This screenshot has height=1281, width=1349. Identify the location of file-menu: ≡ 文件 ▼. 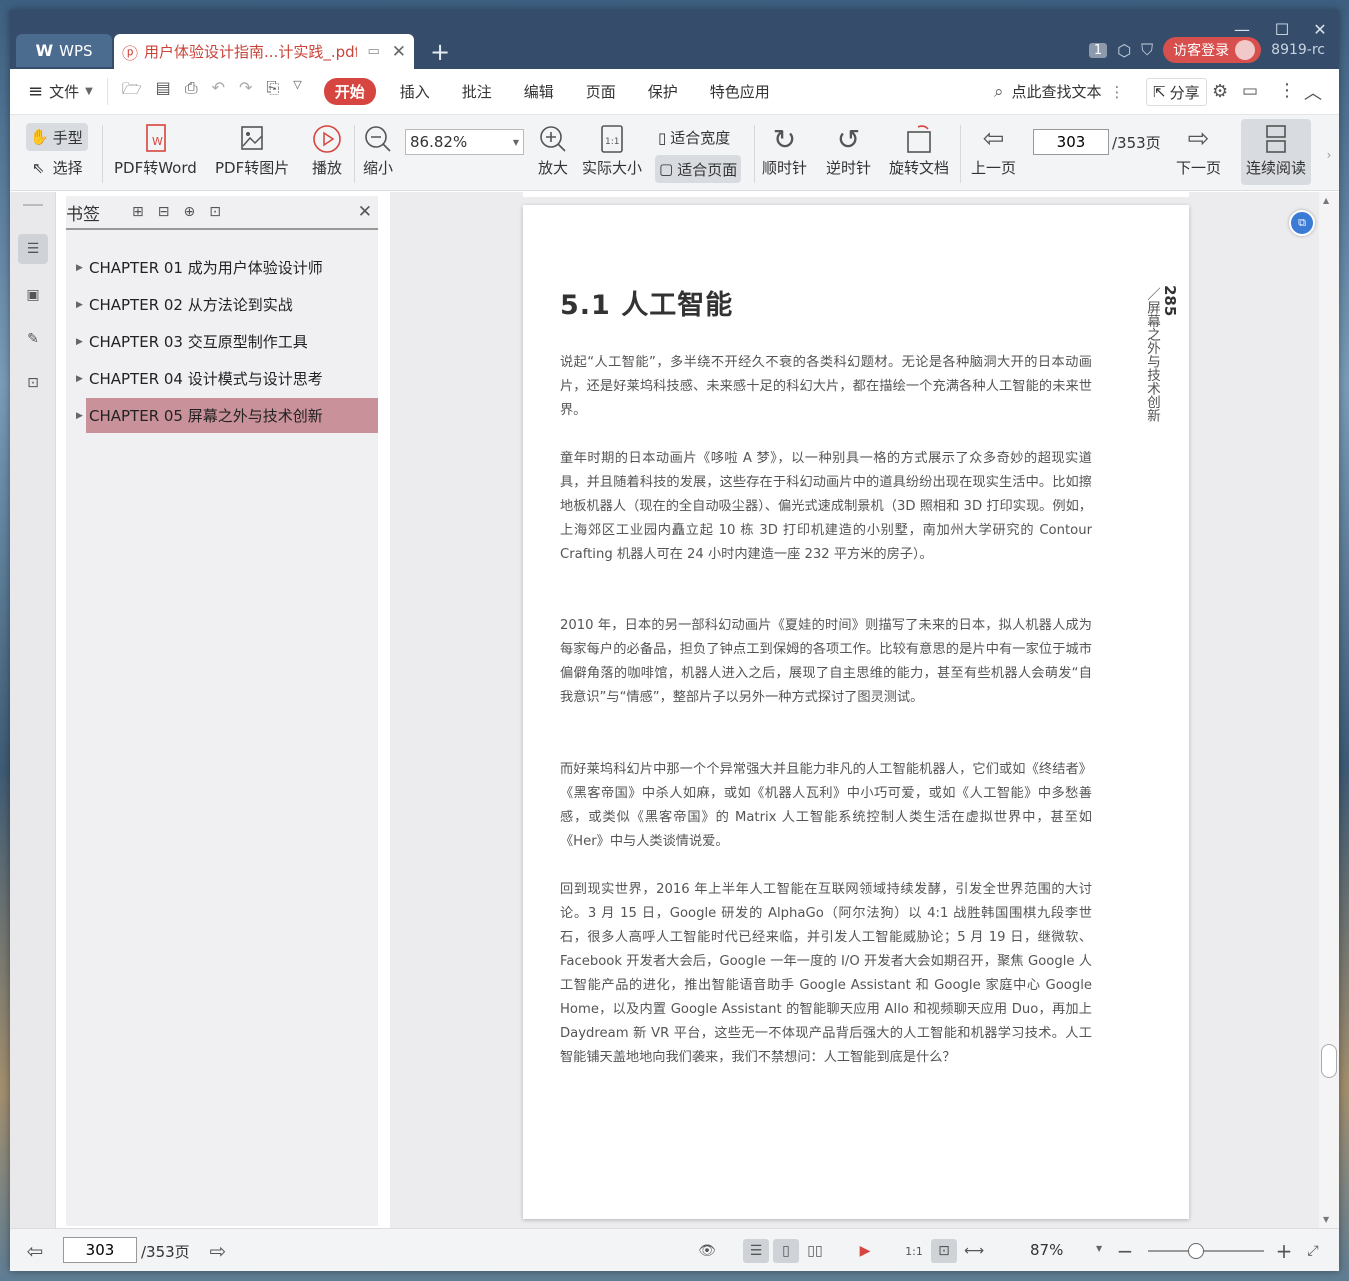
(56, 91).